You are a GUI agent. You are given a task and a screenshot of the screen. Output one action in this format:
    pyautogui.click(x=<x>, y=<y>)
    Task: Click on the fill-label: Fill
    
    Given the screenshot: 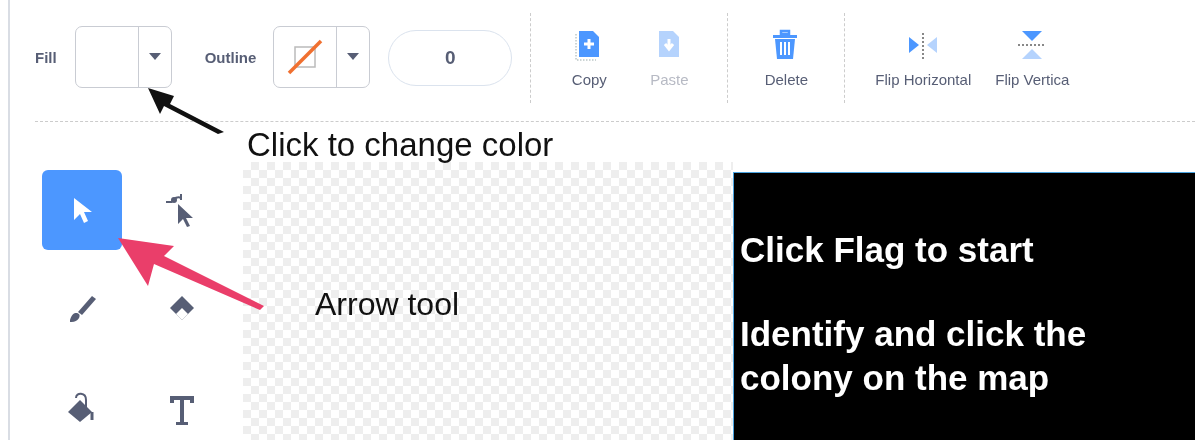 What is the action you would take?
    pyautogui.click(x=46, y=57)
    